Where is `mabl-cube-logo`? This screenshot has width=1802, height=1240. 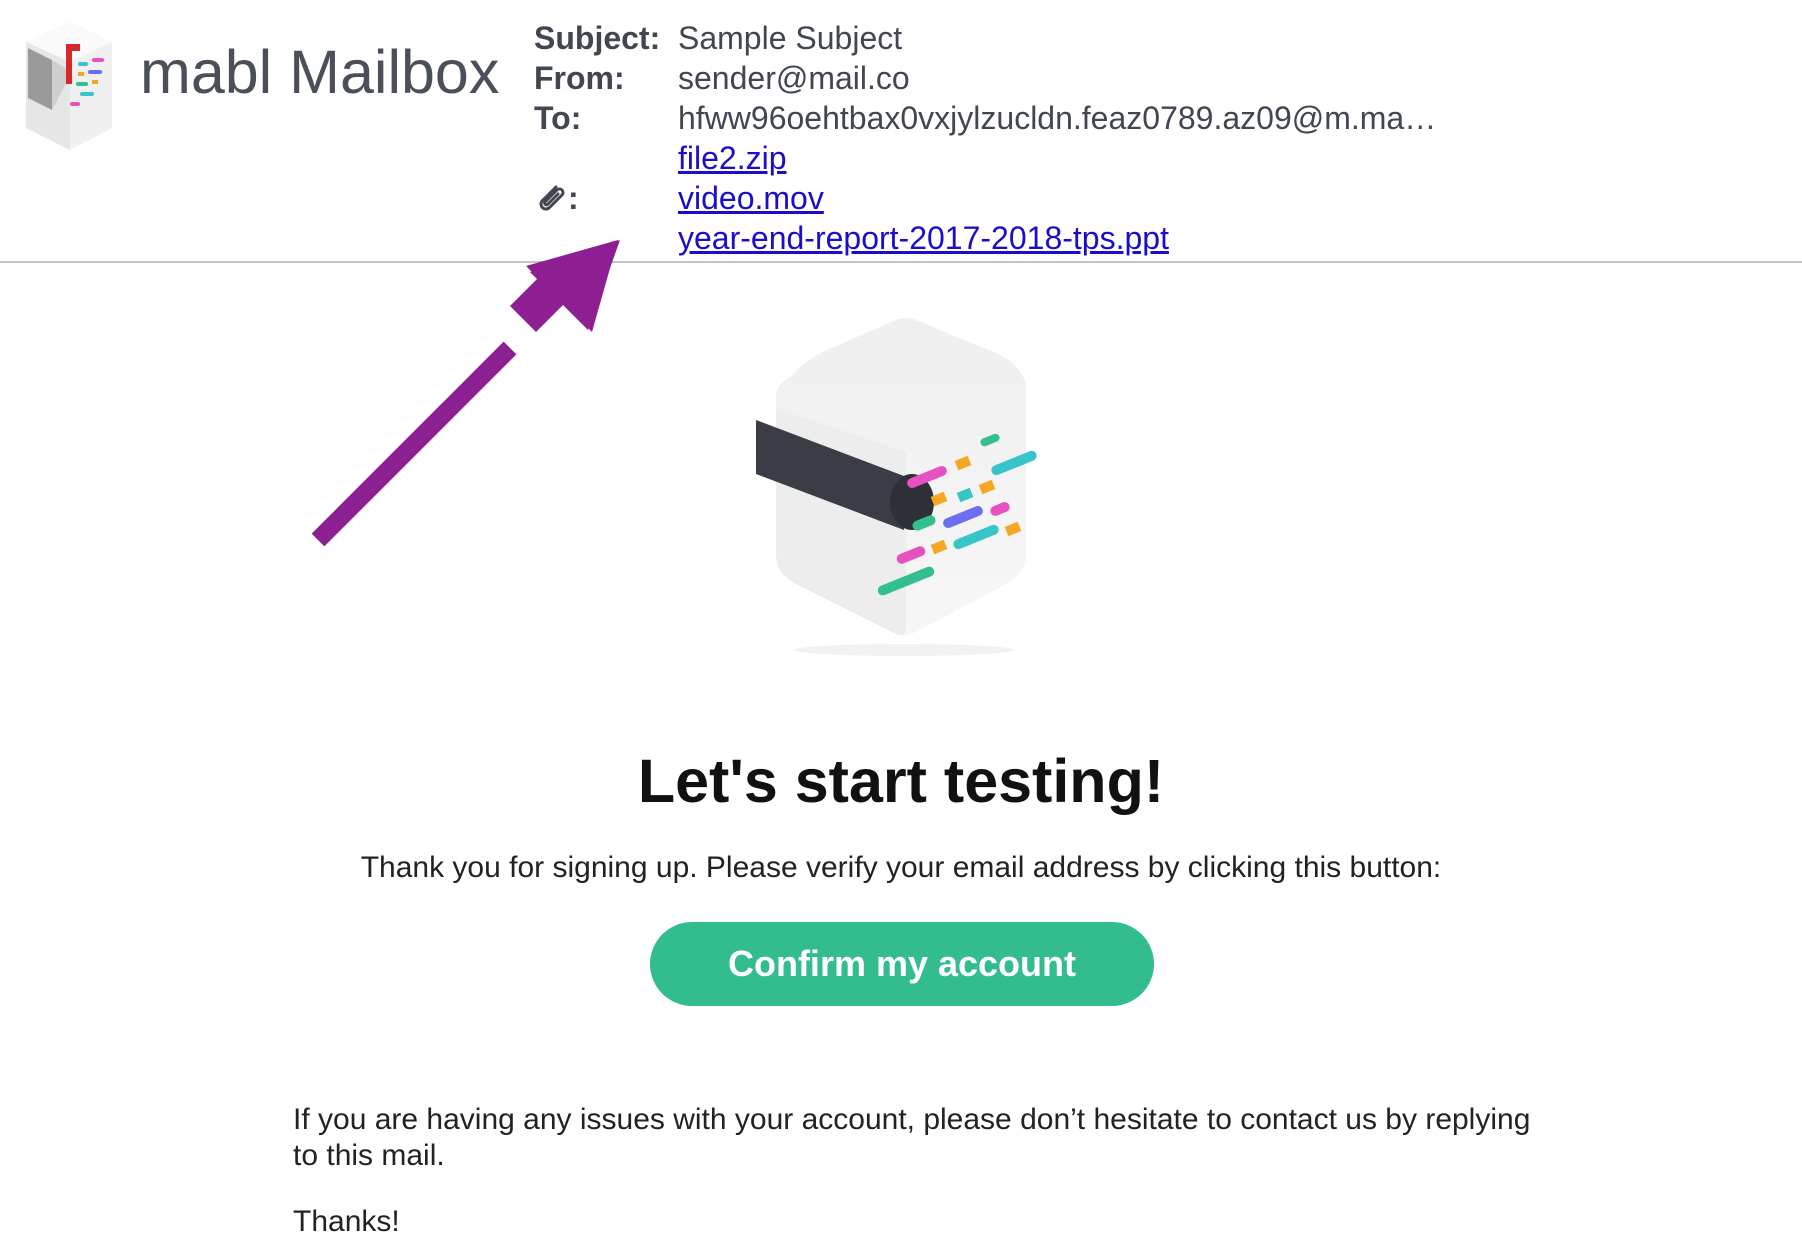
mabl-cube-logo is located at coordinates (896, 487).